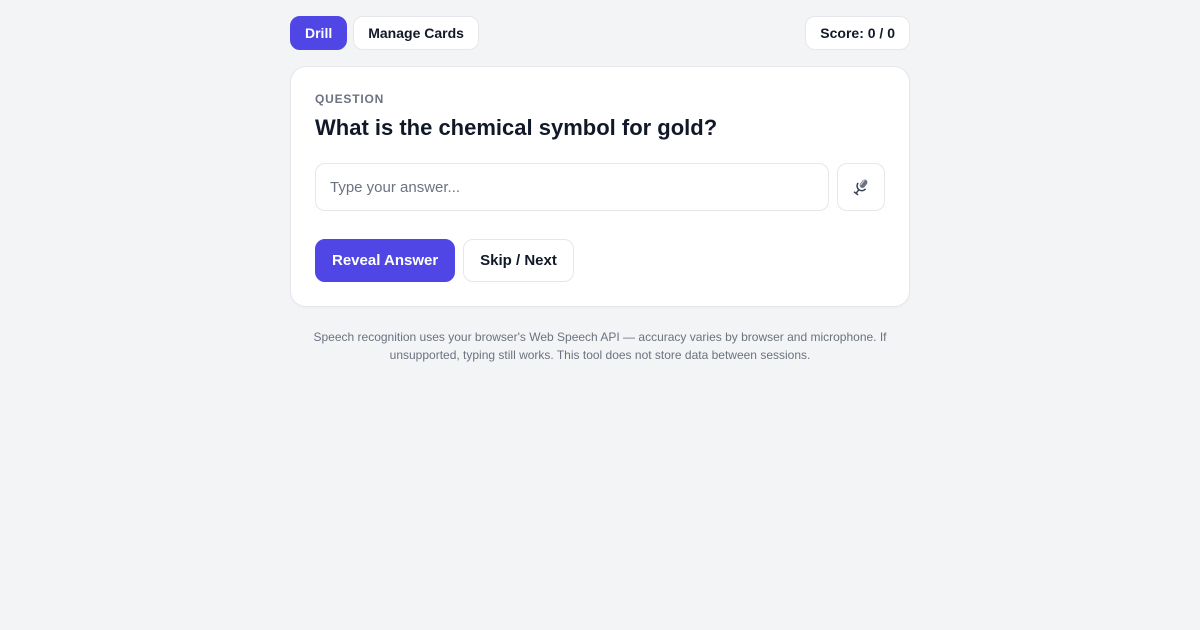 The width and height of the screenshot is (1200, 630). What do you see at coordinates (385, 260) in the screenshot?
I see `reveal-answer-button: Reveal Answer` at bounding box center [385, 260].